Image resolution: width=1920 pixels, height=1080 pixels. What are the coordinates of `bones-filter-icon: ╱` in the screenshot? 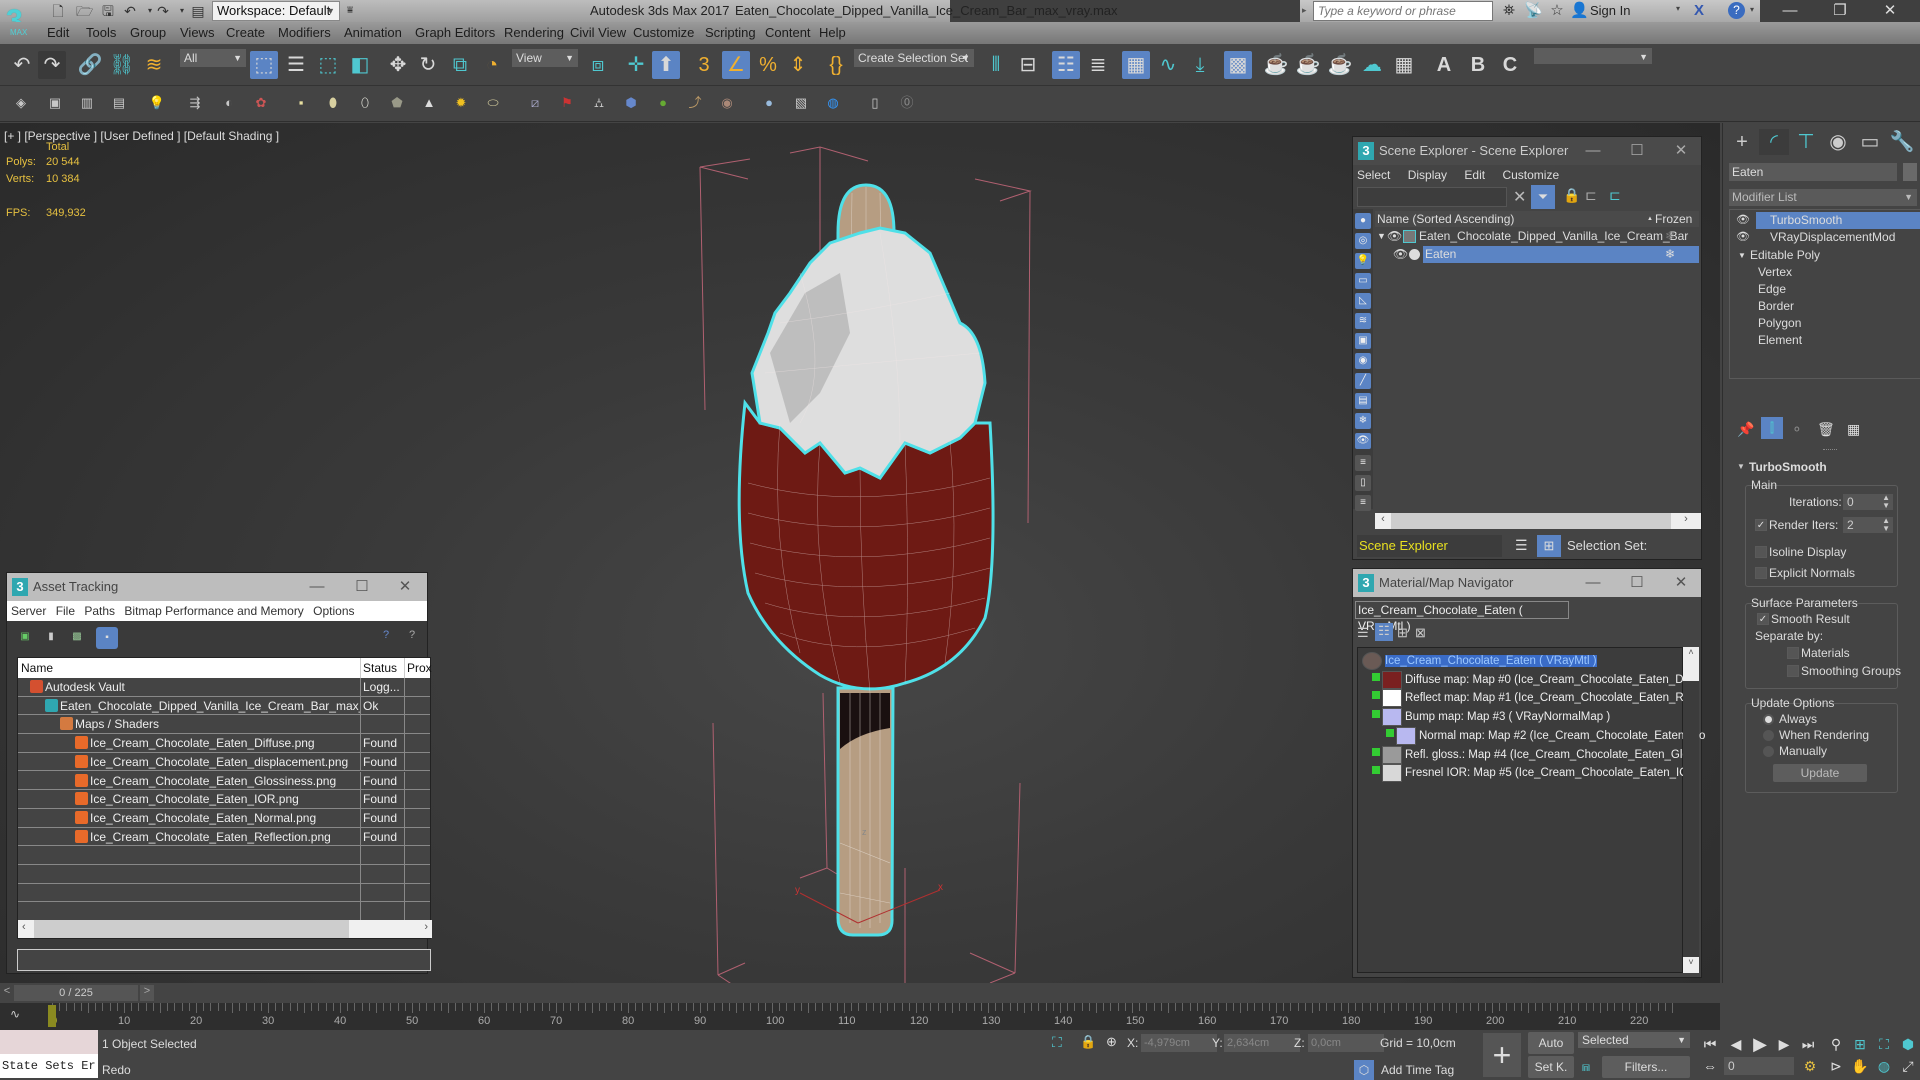 It's located at (1363, 381).